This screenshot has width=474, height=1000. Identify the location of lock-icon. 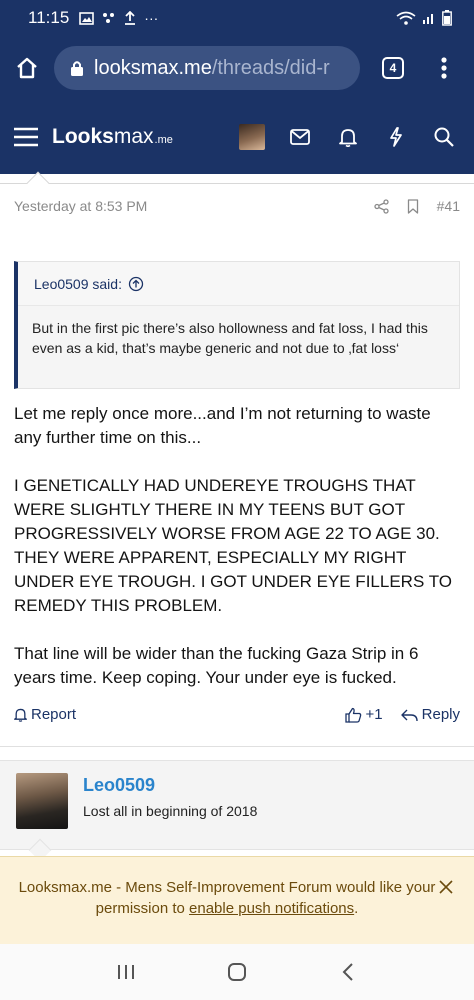
(77, 68).